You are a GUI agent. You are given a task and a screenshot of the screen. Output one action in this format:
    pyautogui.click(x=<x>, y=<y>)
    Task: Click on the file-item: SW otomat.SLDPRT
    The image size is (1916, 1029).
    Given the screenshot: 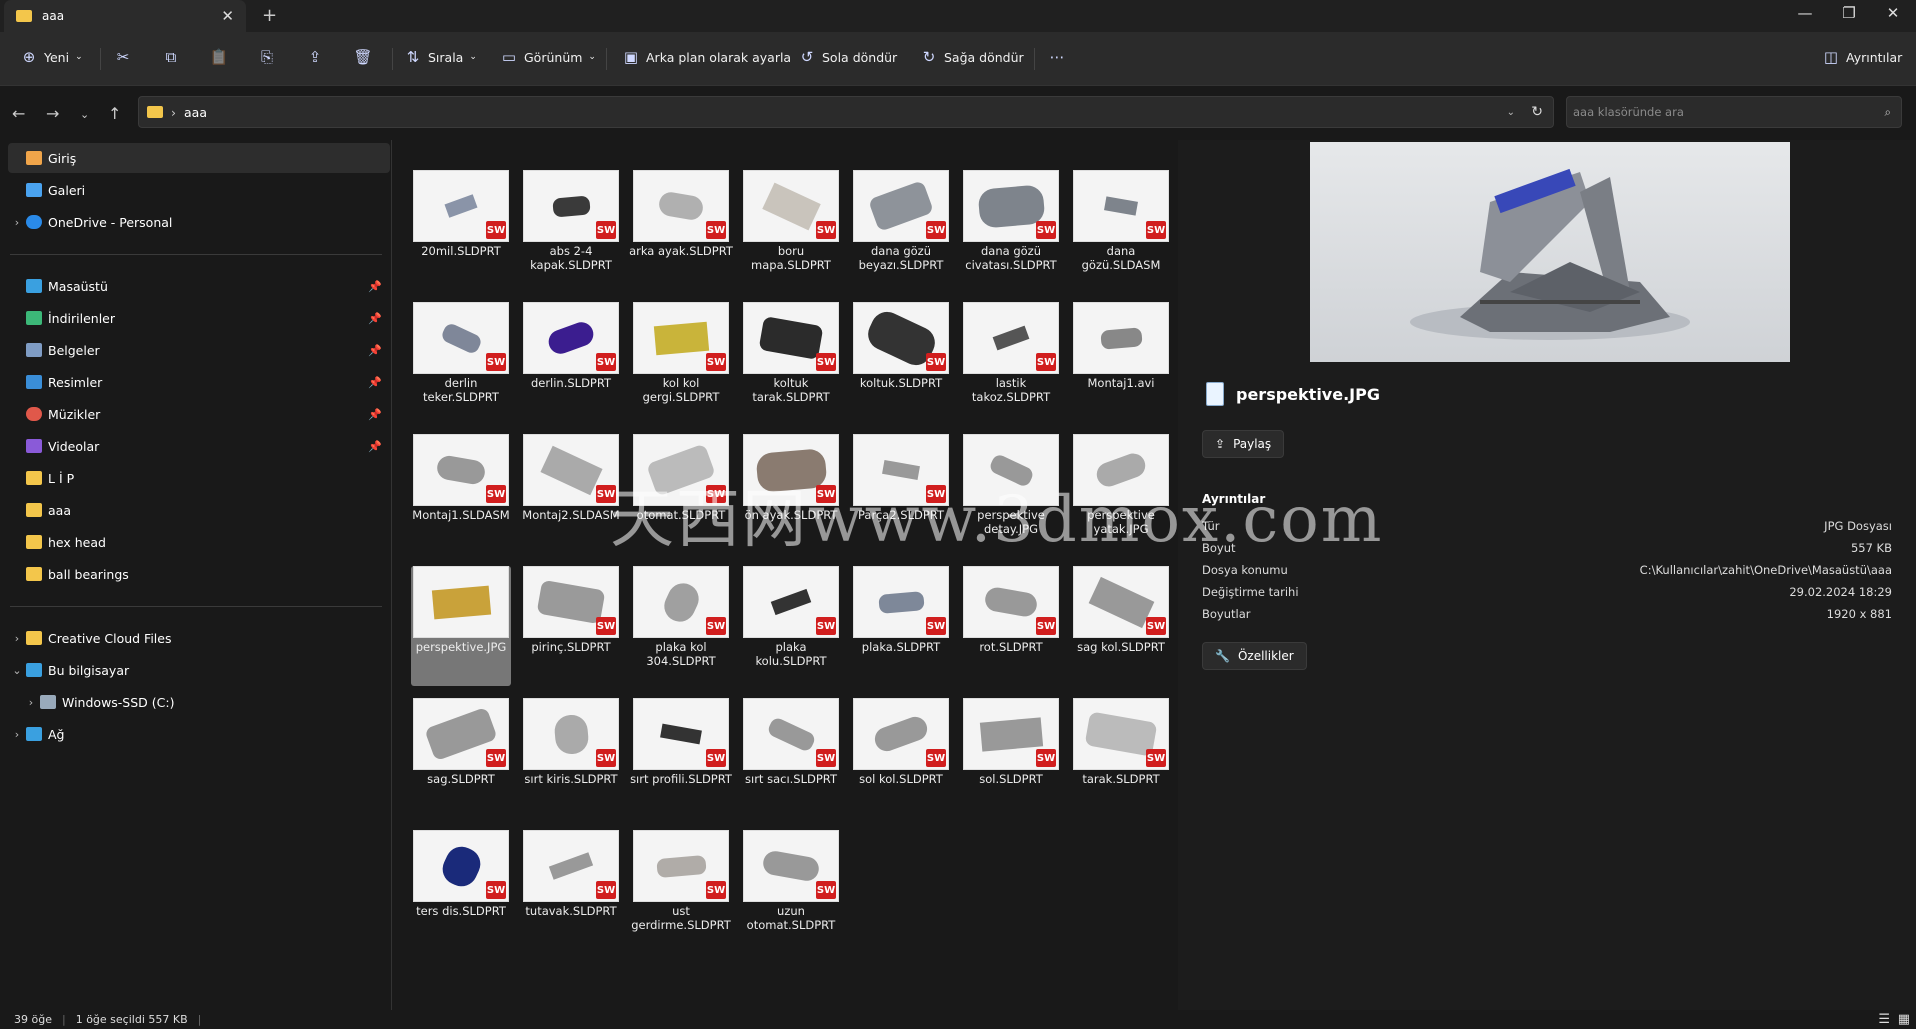 What is the action you would take?
    pyautogui.click(x=681, y=494)
    